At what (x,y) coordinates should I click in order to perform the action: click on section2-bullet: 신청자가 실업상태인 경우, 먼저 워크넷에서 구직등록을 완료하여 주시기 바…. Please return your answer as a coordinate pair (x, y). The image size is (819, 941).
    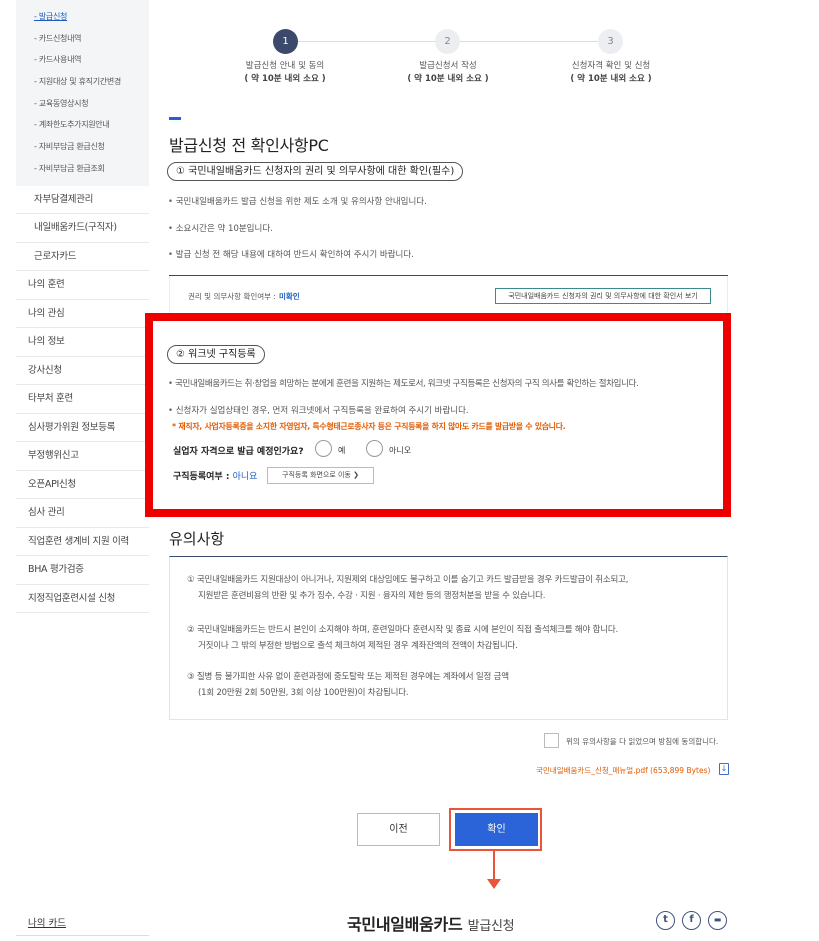
    Looking at the image, I should click on (318, 410).